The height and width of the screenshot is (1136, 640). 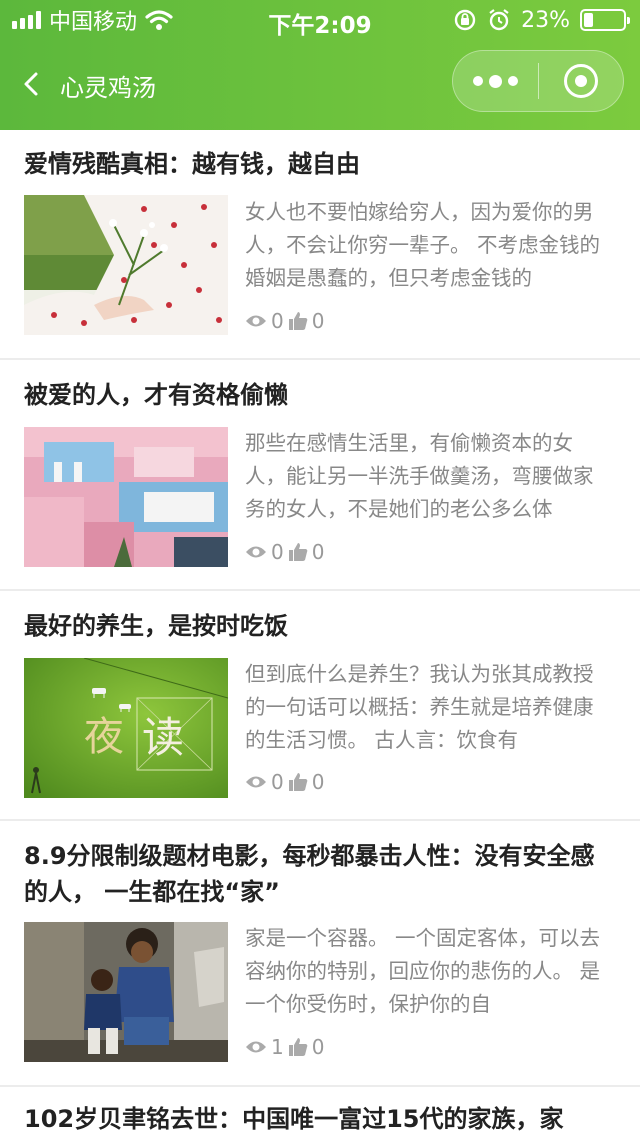 I want to click on header: 中国移动 下午2:09 23% 心灵鸡汤, so click(x=320, y=65).